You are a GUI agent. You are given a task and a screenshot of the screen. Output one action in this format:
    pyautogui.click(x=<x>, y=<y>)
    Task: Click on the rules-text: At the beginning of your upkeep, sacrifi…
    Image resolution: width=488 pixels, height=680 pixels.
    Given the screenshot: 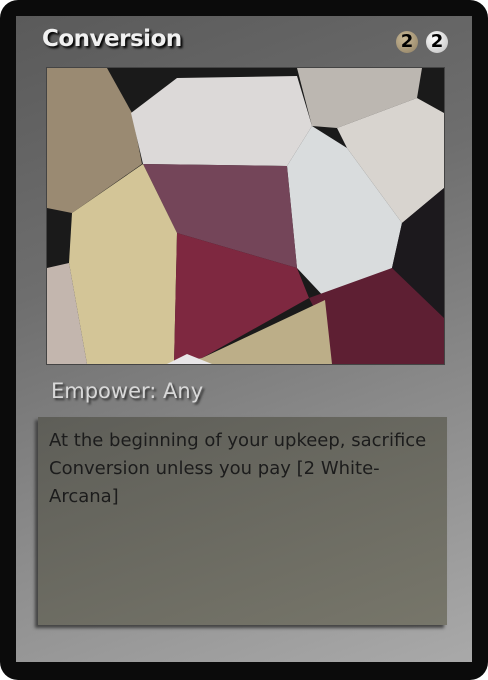 What is the action you would take?
    pyautogui.click(x=238, y=468)
    